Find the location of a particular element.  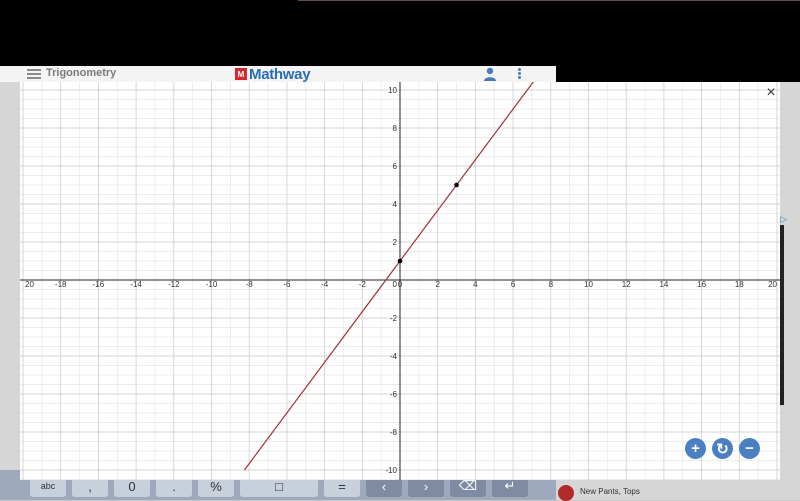

x-tick-label: 0 is located at coordinates (400, 284).